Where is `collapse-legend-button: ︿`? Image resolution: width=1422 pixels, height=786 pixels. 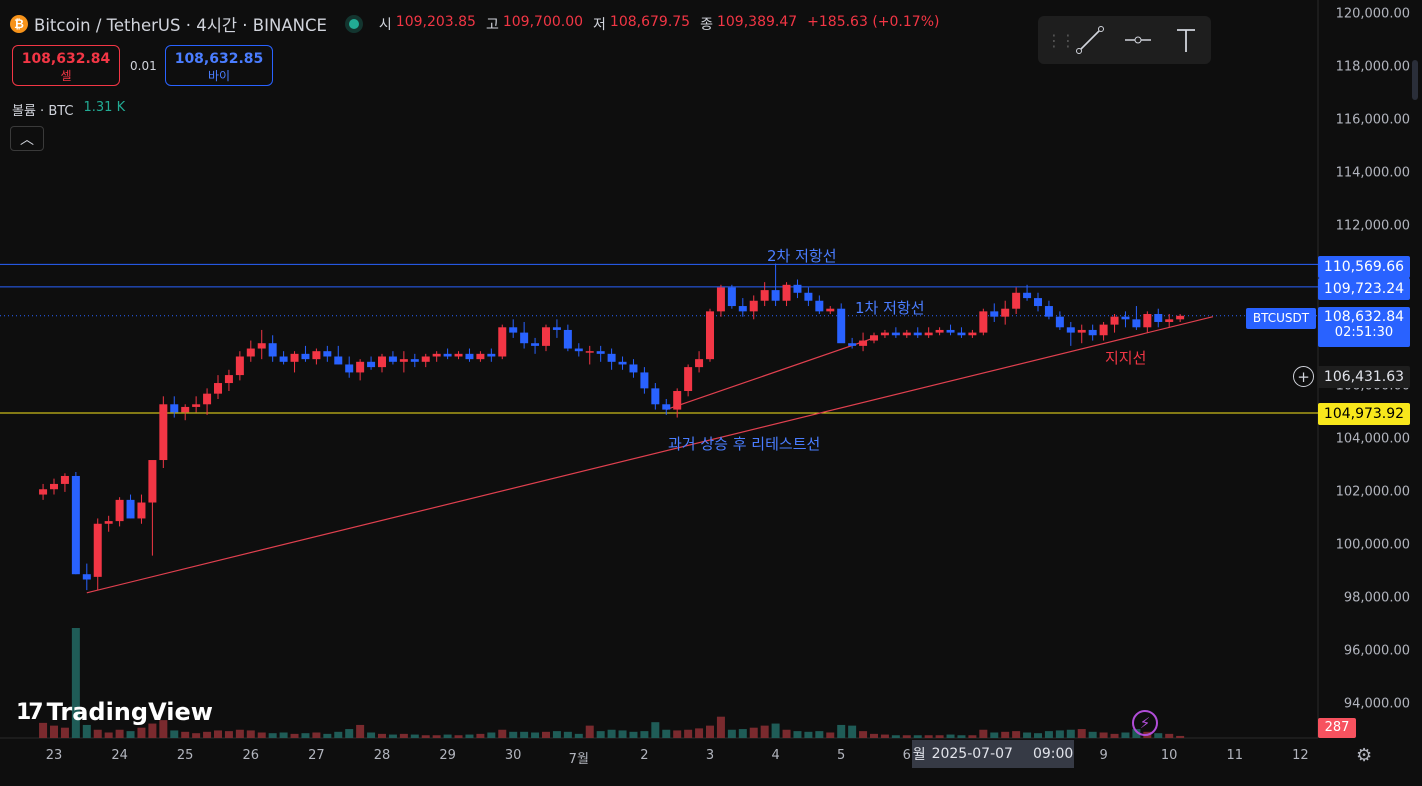
collapse-legend-button: ︿ is located at coordinates (27, 138).